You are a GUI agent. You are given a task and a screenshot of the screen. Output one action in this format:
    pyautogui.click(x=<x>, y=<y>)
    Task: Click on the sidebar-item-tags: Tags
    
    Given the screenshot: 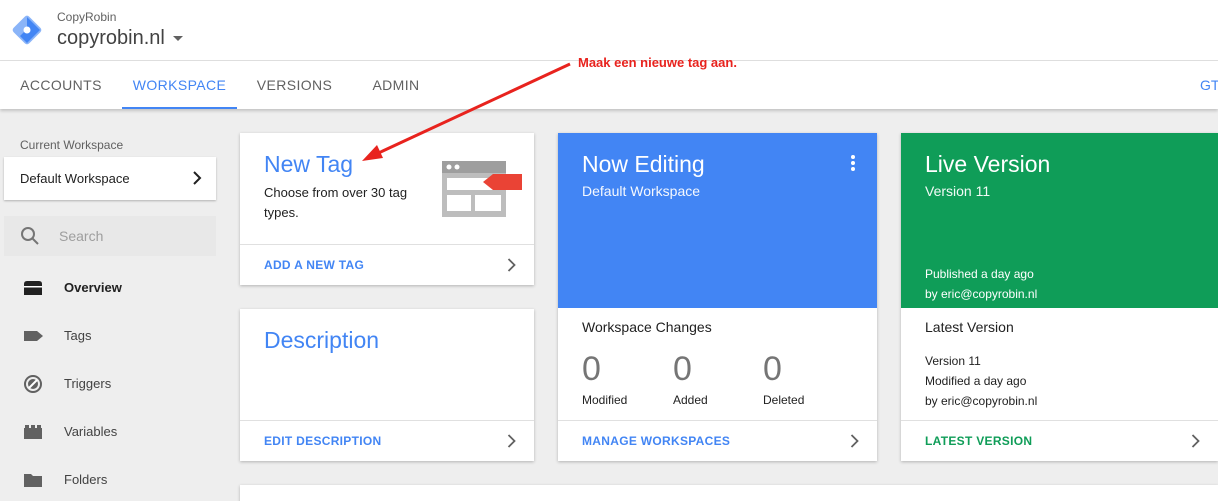 What is the action you would take?
    pyautogui.click(x=110, y=336)
    